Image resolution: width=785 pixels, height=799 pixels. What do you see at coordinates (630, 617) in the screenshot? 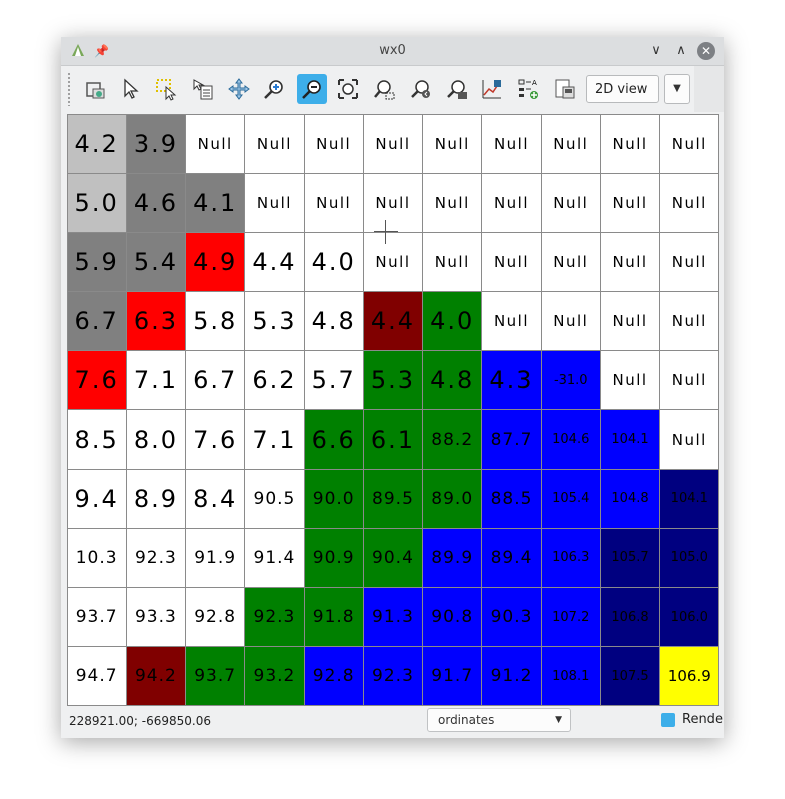
I see `grid-cell: 106.8` at bounding box center [630, 617].